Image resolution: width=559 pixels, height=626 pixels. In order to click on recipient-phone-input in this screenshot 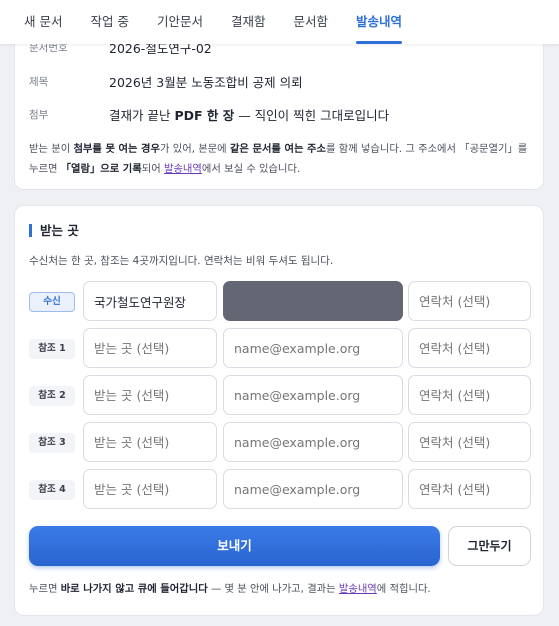, I will do `click(469, 301)`.